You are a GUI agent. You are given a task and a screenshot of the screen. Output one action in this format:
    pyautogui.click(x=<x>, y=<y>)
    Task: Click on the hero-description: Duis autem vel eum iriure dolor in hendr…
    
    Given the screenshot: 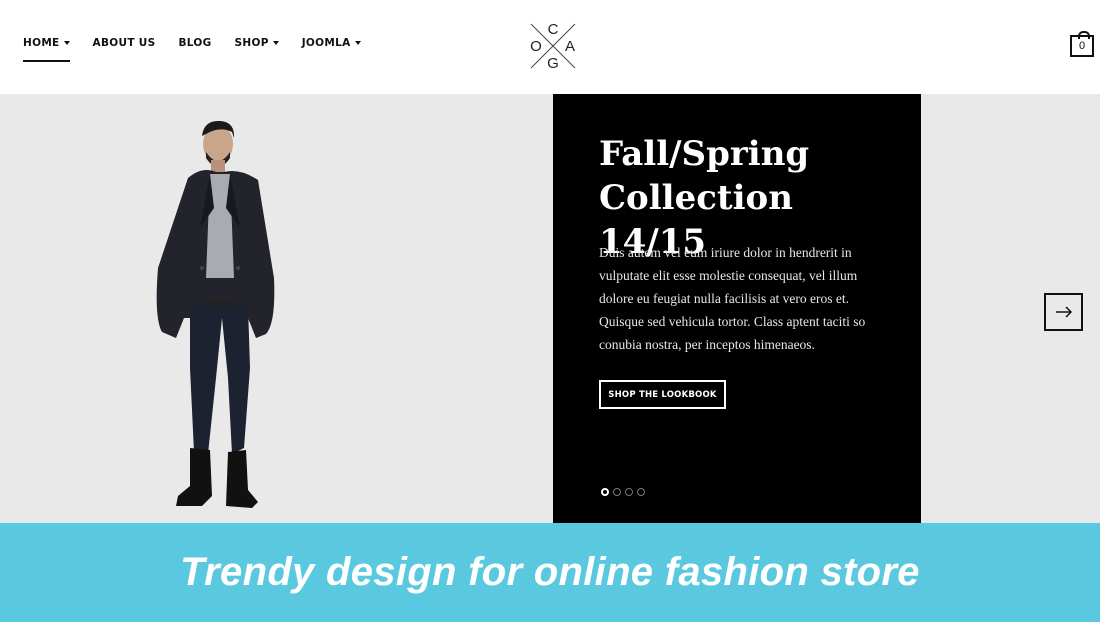 What is the action you would take?
    pyautogui.click(x=732, y=298)
    